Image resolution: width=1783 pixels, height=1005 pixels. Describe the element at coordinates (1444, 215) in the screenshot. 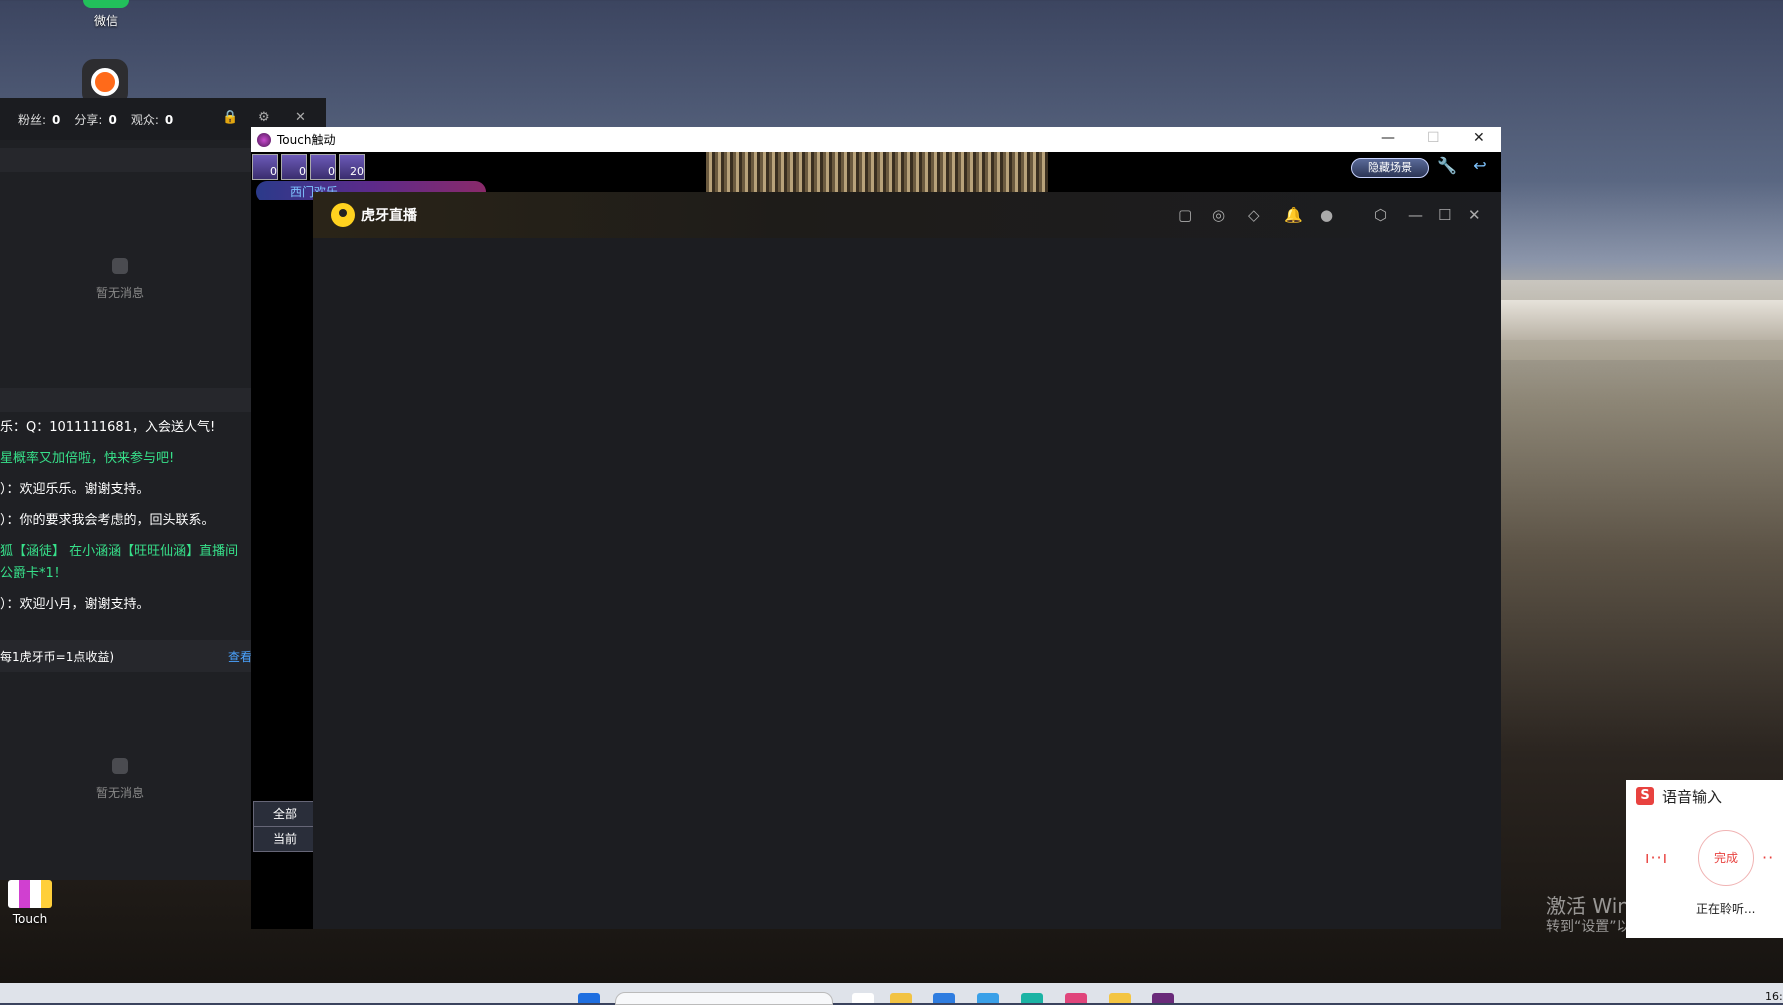

I see `huya-maximize-icon: ☐` at that location.